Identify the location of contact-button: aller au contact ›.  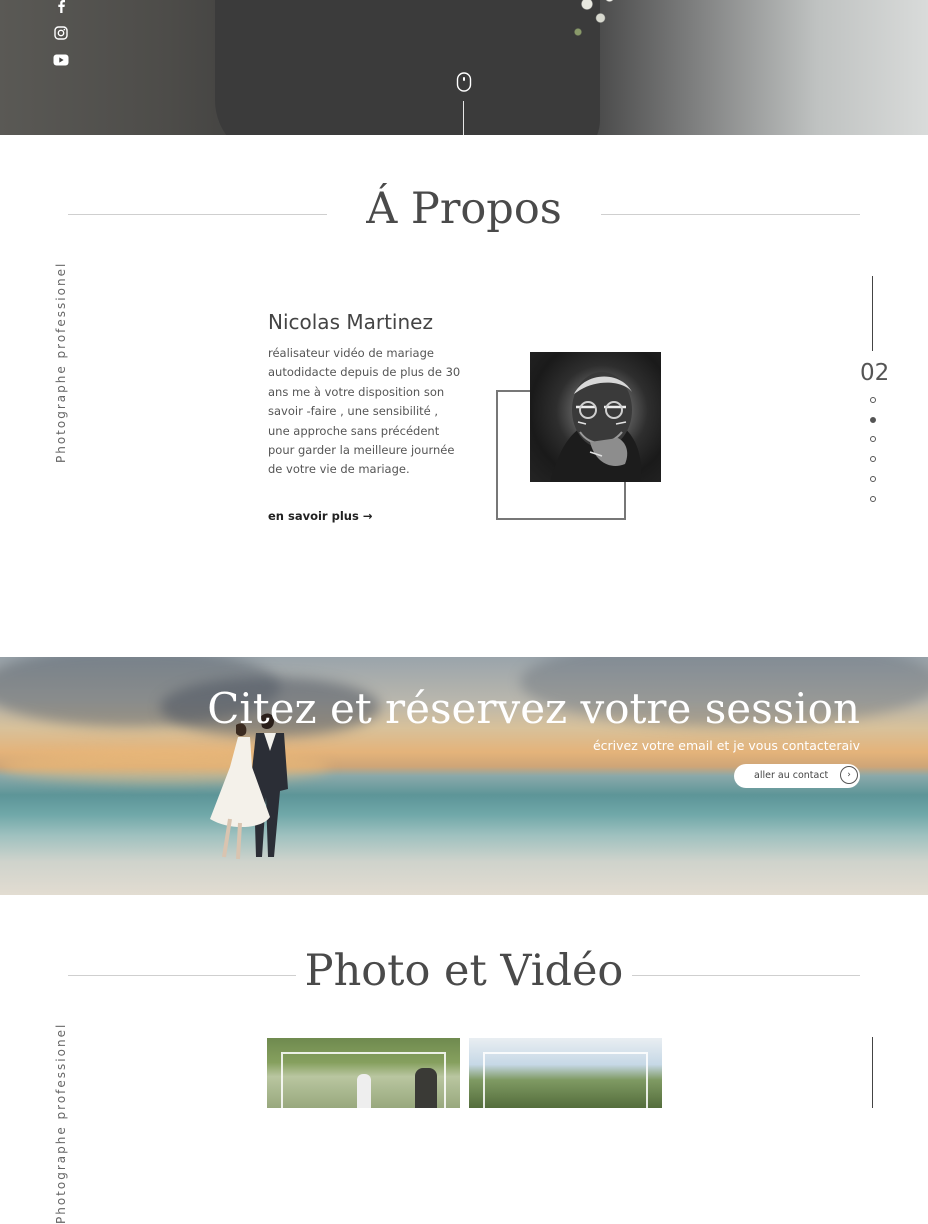
(797, 776).